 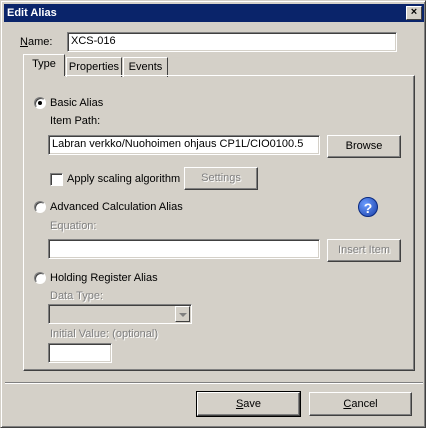 I want to click on insert-item-button: Insert Item, so click(x=364, y=250).